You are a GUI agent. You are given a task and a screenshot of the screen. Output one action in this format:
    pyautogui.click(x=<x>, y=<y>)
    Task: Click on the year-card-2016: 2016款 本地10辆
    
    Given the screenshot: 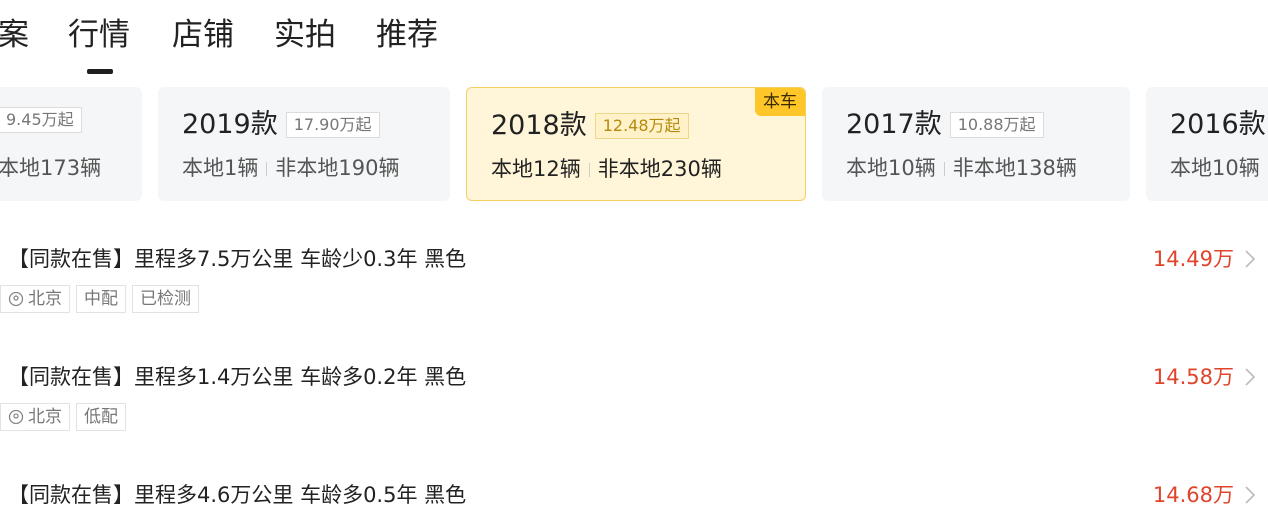 What is the action you would take?
    pyautogui.click(x=1207, y=144)
    